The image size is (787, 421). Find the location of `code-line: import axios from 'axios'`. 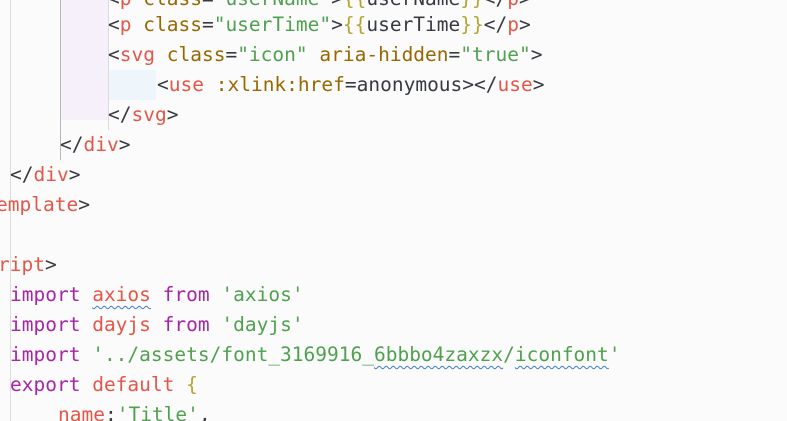

code-line: import axios from 'axios' is located at coordinates (157, 295).